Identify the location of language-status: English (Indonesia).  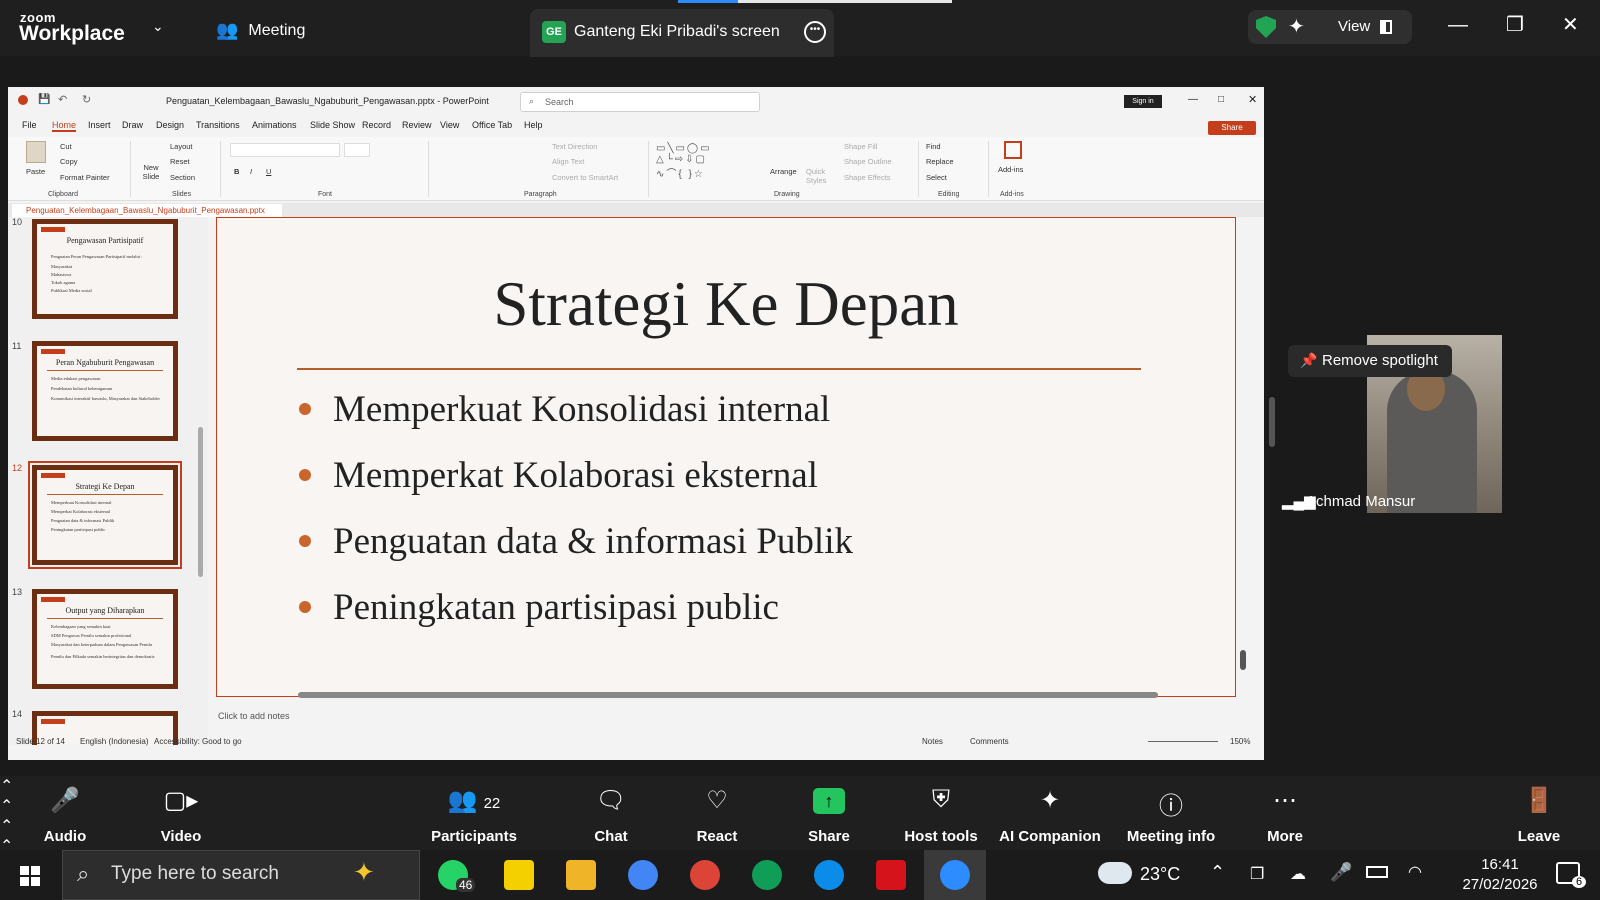
(114, 741).